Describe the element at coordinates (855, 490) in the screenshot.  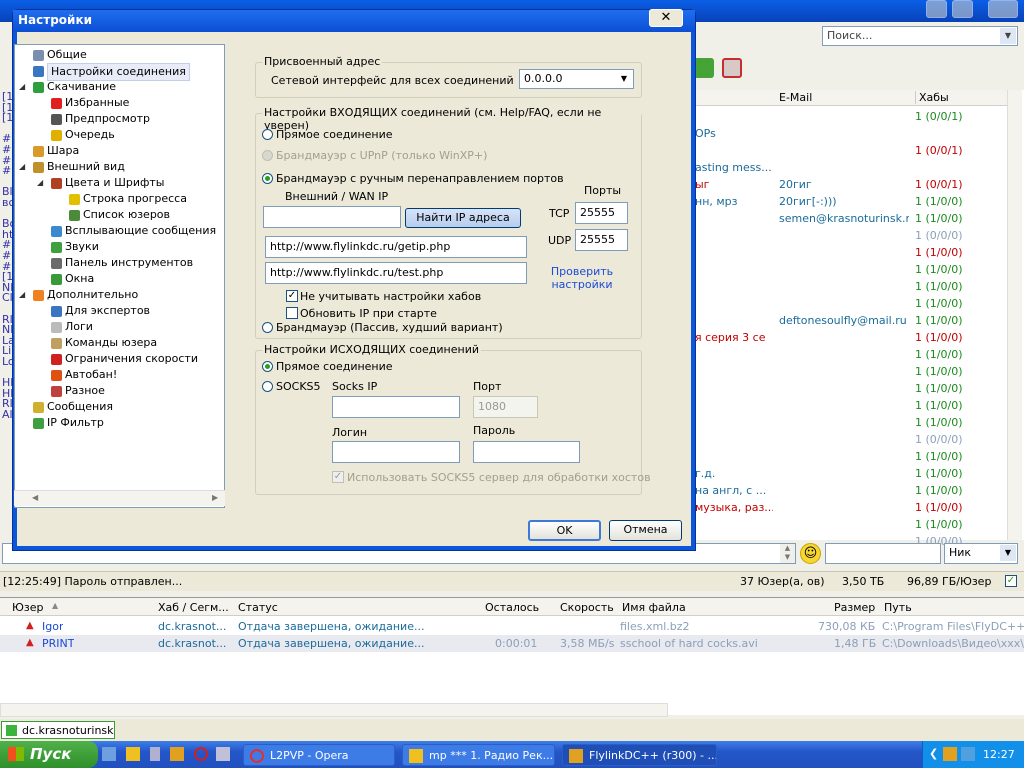
I see `user-row: на англ, с ... 1 (1/0/0)` at that location.